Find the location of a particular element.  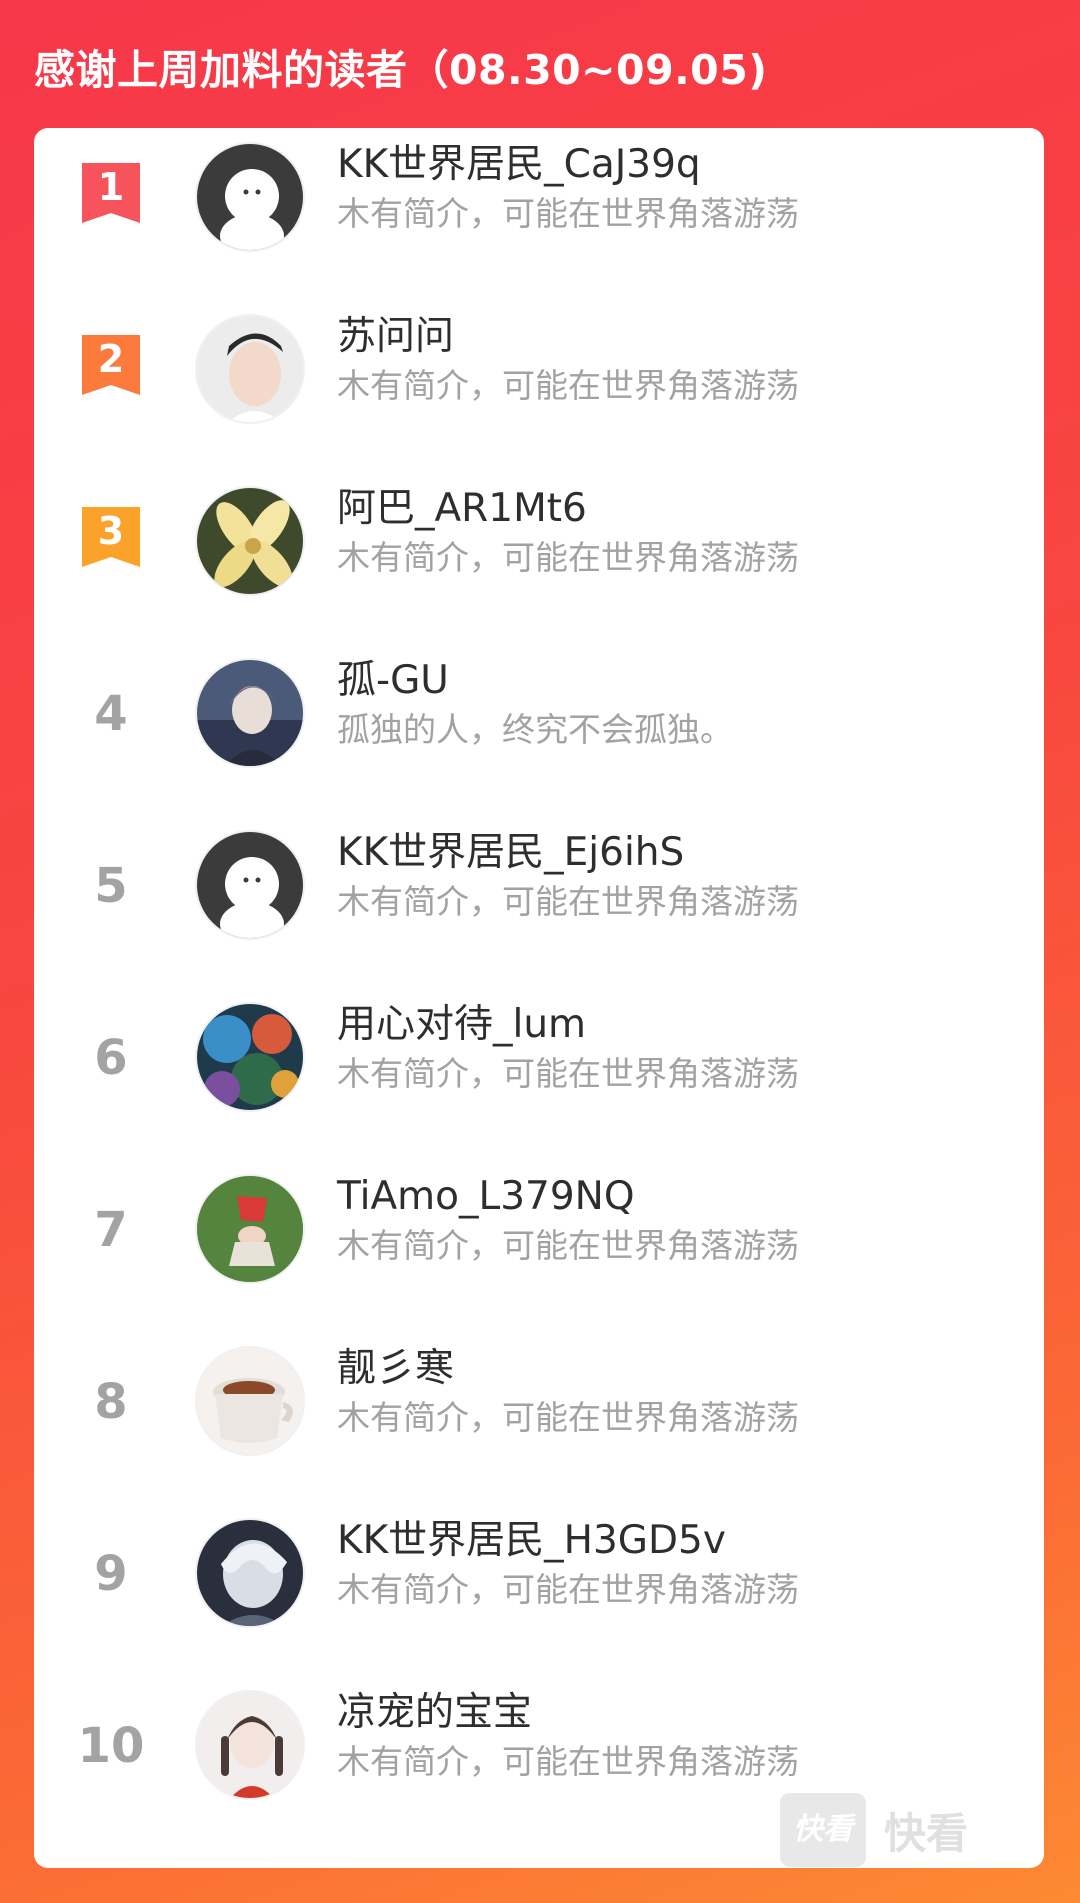

list-item: 3 阿巴_AR1Mt6 木有简介，可能在世界角落游荡 is located at coordinates (539, 558).